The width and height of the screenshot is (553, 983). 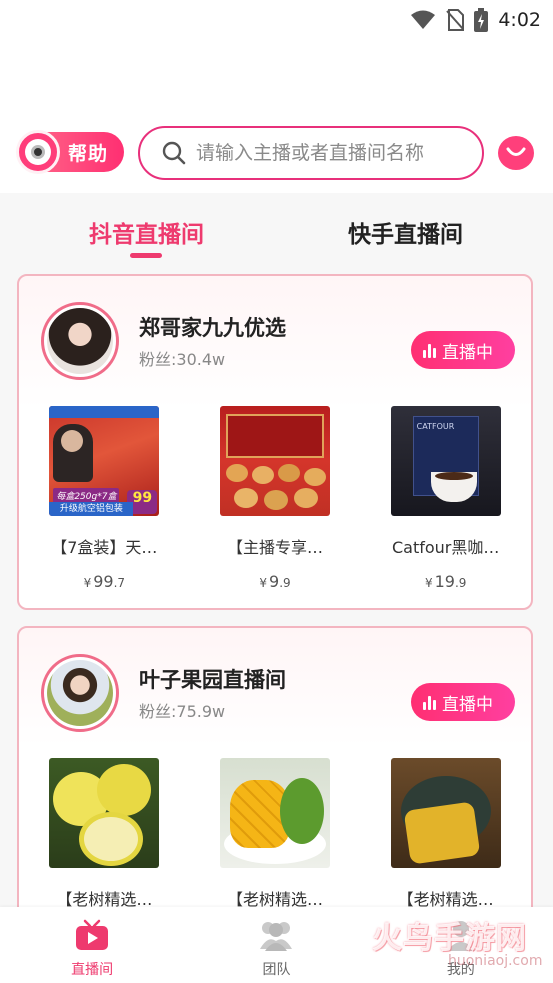 I want to click on battery-charging-icon, so click(x=481, y=20).